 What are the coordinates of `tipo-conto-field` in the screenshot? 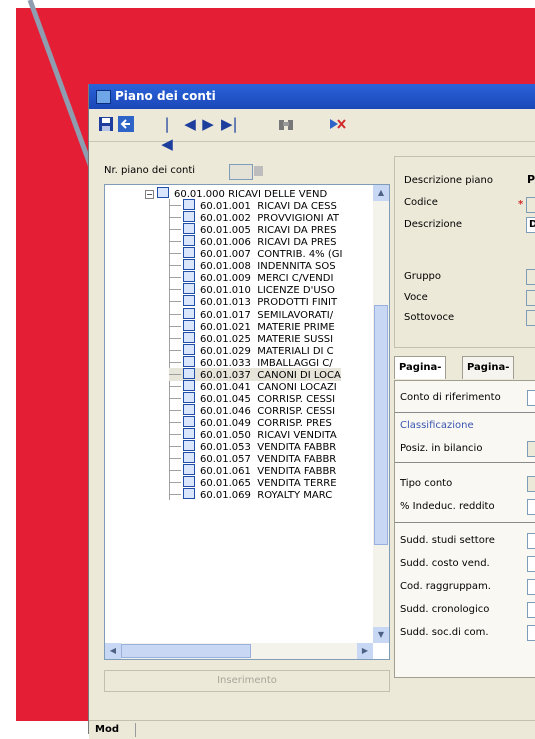 It's located at (531, 484).